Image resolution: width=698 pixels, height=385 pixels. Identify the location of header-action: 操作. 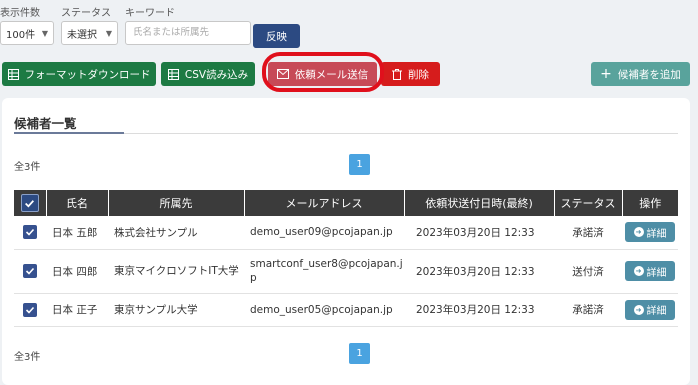
(650, 203).